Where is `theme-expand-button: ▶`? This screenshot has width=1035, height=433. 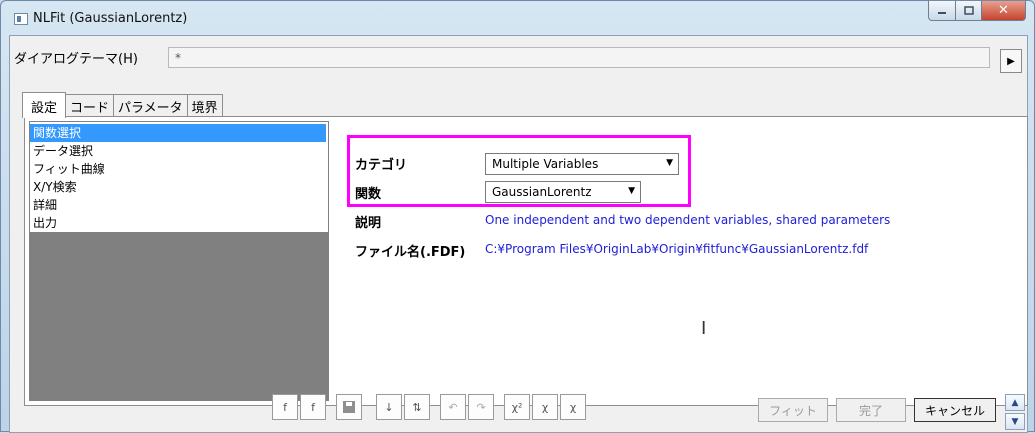 theme-expand-button: ▶ is located at coordinates (1011, 61).